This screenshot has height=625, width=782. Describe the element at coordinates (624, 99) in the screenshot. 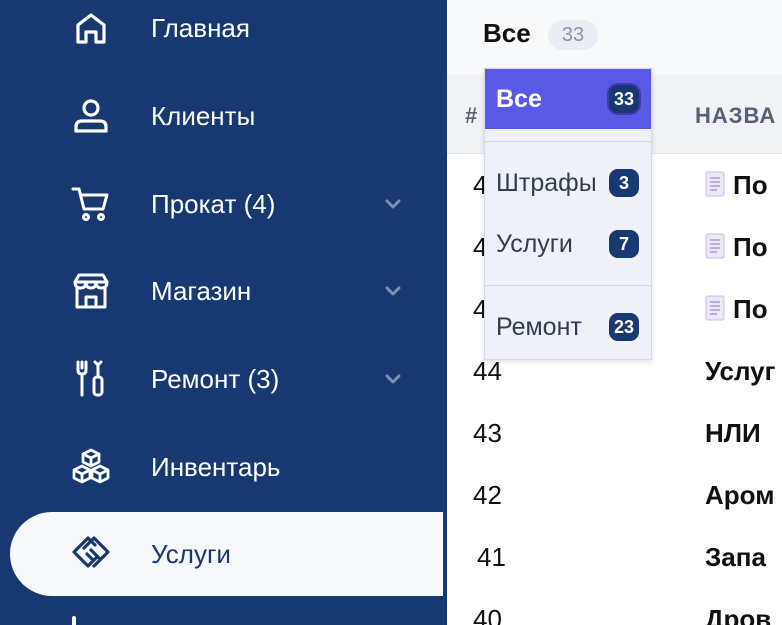

I see `dropdown-item-count: 33` at that location.